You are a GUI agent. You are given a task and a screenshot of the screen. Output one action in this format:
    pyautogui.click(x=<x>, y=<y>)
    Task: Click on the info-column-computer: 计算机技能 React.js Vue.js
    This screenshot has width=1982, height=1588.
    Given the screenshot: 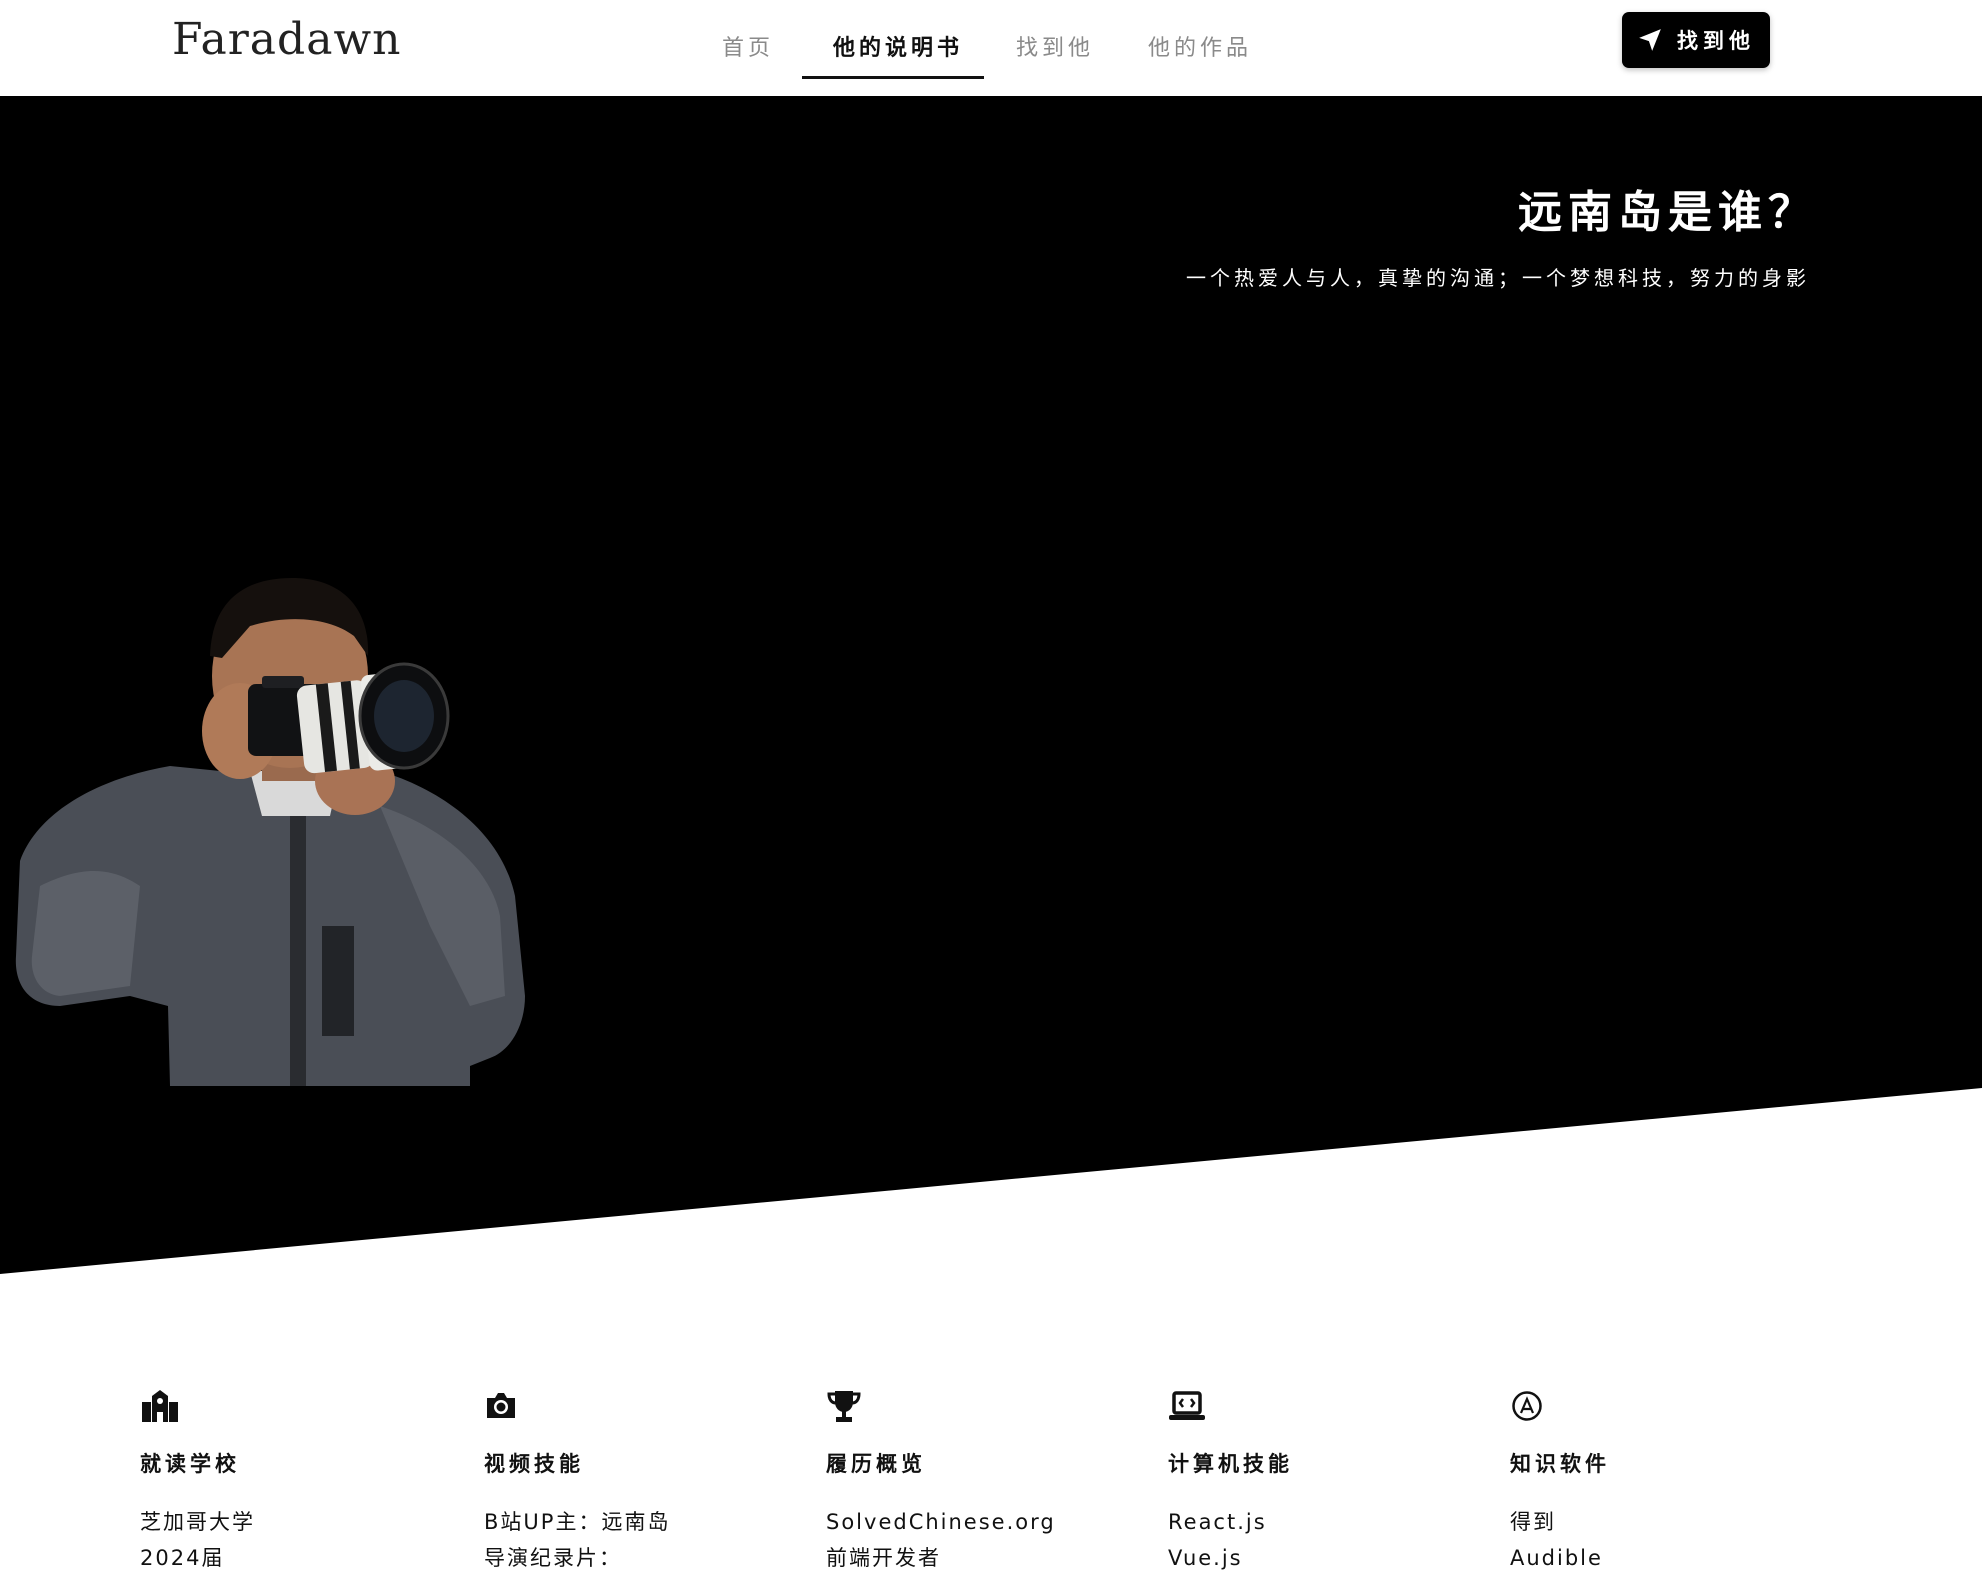 What is the action you would take?
    pyautogui.click(x=1328, y=1482)
    